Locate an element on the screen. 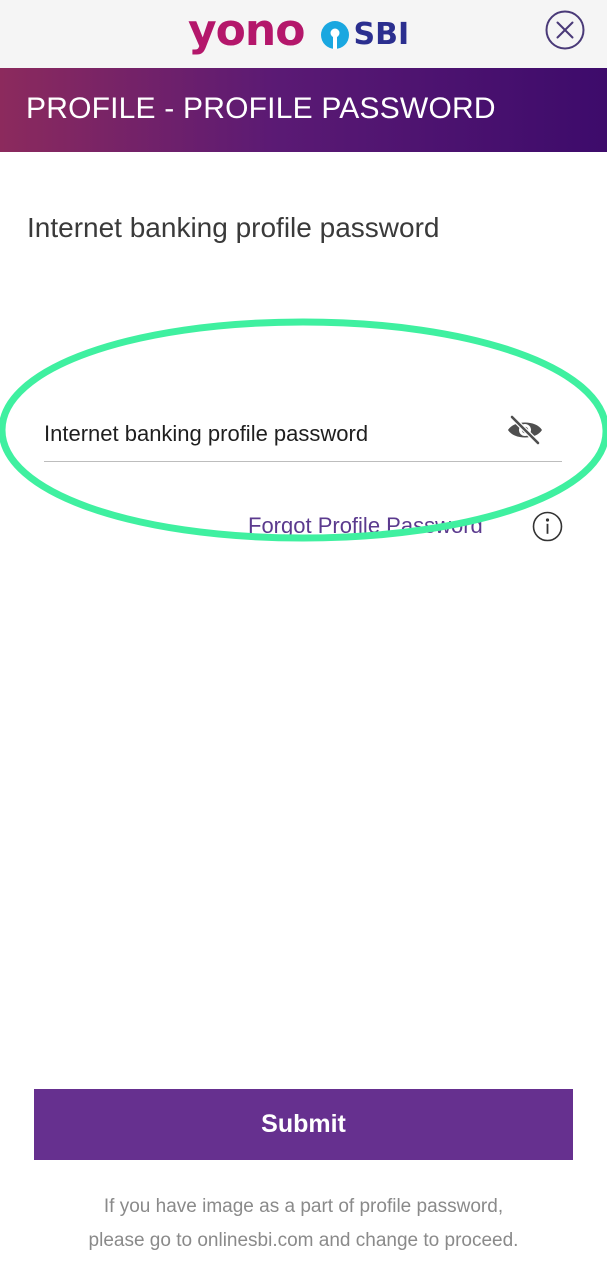  eye-off-icon is located at coordinates (525, 430).